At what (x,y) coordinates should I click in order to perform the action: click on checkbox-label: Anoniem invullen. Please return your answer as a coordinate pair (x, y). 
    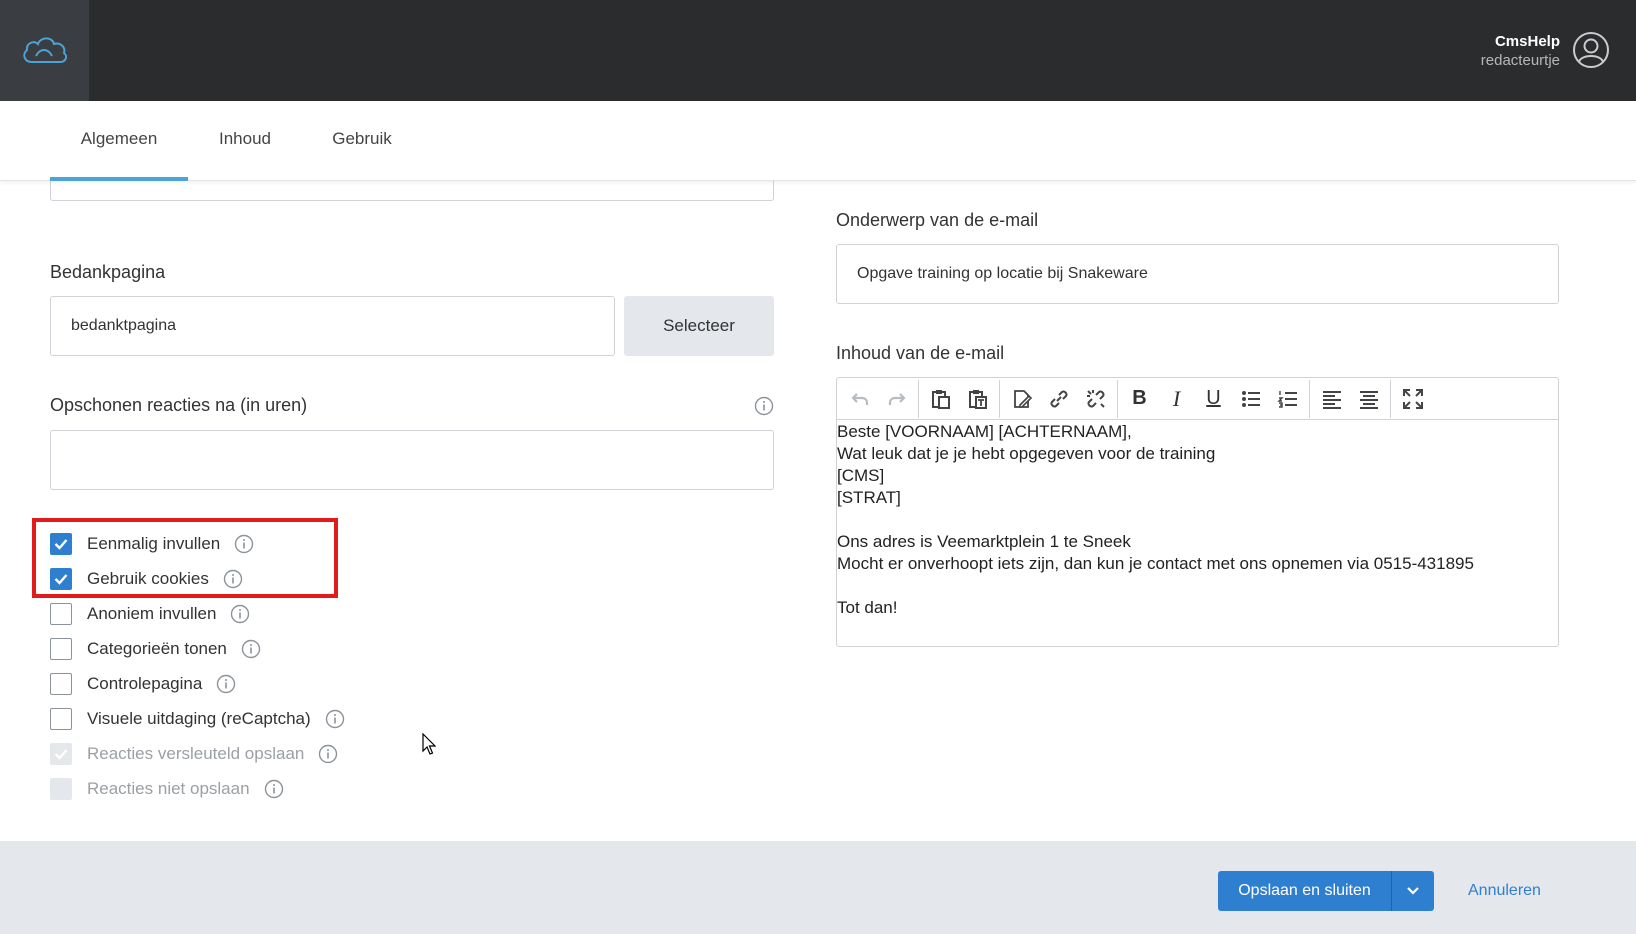
    Looking at the image, I should click on (152, 613).